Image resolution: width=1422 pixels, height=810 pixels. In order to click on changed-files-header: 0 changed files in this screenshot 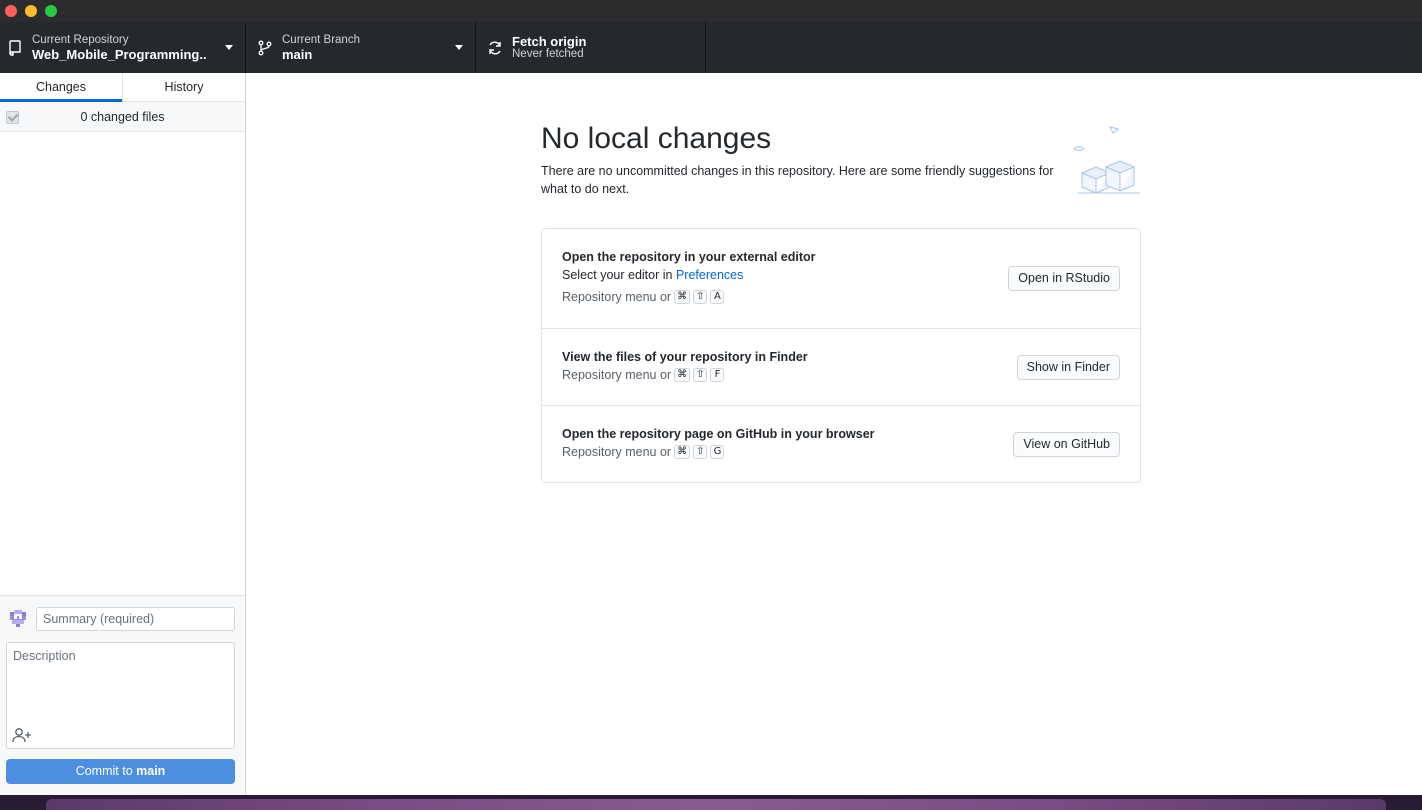, I will do `click(122, 117)`.